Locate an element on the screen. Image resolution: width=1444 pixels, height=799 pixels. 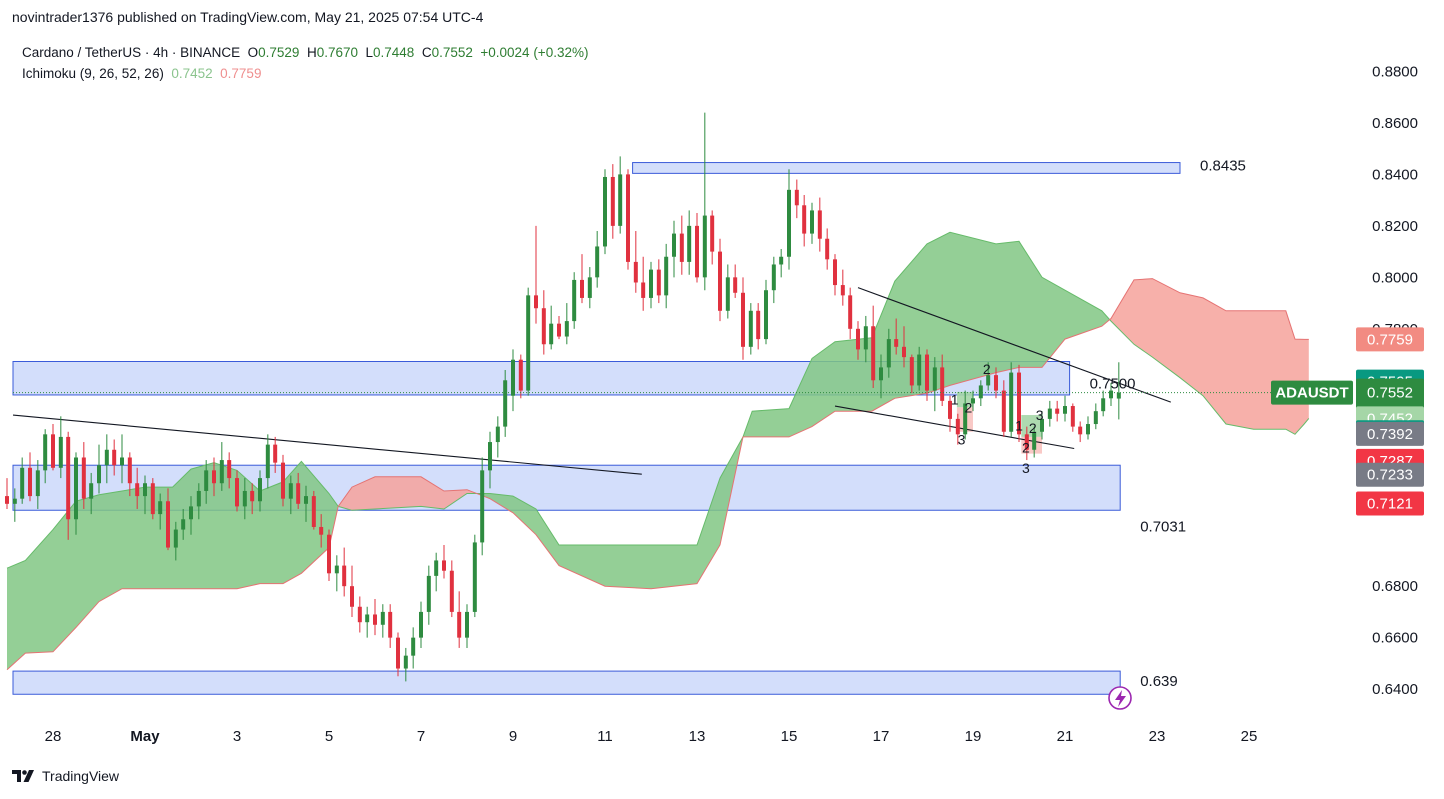
x-tick-5: 9 is located at coordinates (513, 736).